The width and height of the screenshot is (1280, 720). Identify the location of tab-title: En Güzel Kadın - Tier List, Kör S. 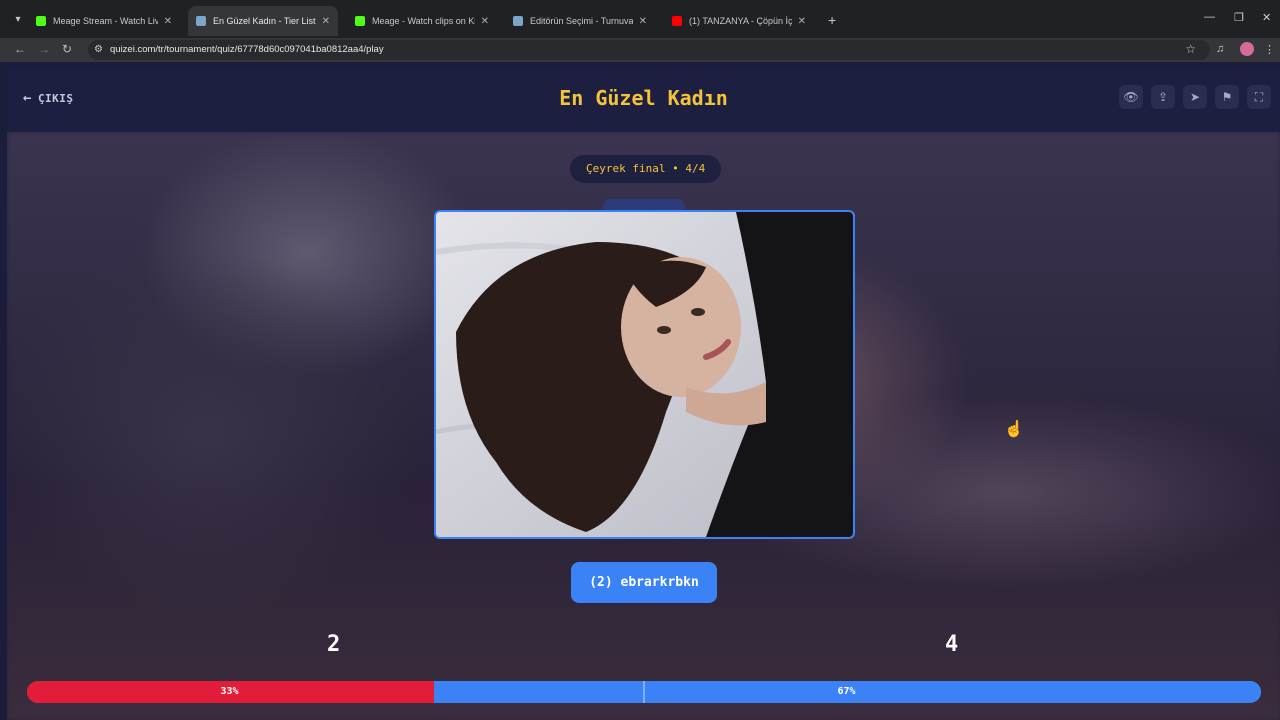
(264, 21).